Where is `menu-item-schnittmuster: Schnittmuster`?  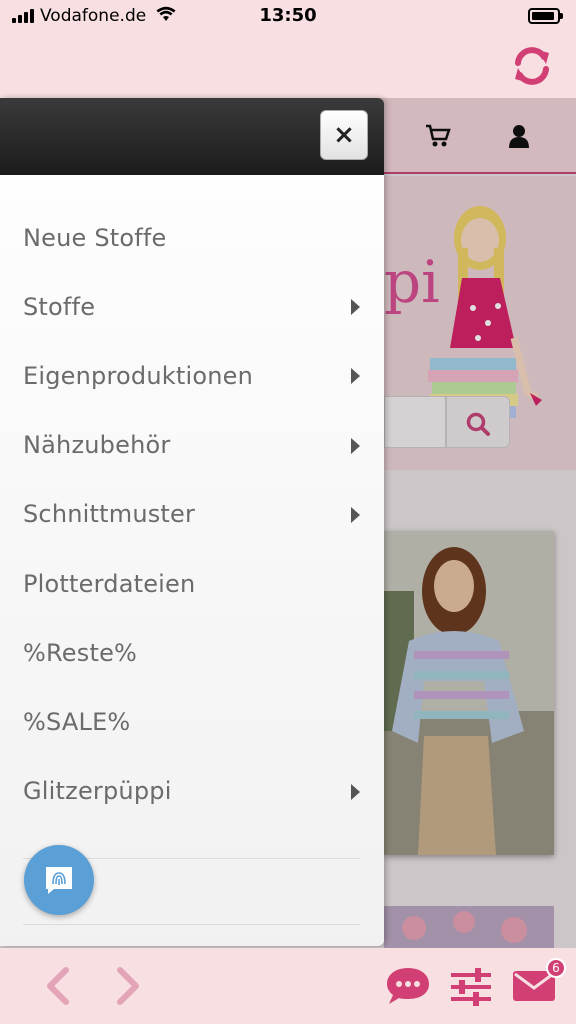
menu-item-schnittmuster: Schnittmuster is located at coordinates (192, 514).